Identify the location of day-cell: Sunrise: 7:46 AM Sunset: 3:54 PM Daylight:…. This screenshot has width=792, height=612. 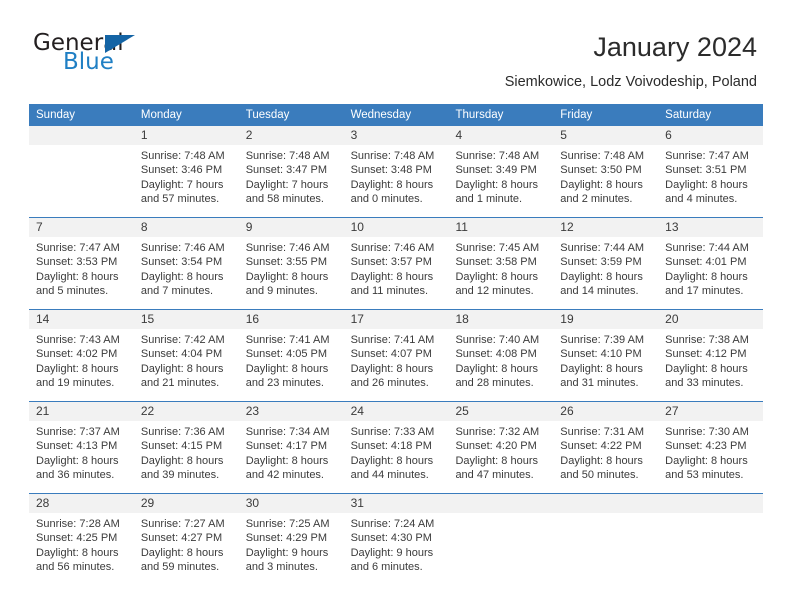
(186, 273).